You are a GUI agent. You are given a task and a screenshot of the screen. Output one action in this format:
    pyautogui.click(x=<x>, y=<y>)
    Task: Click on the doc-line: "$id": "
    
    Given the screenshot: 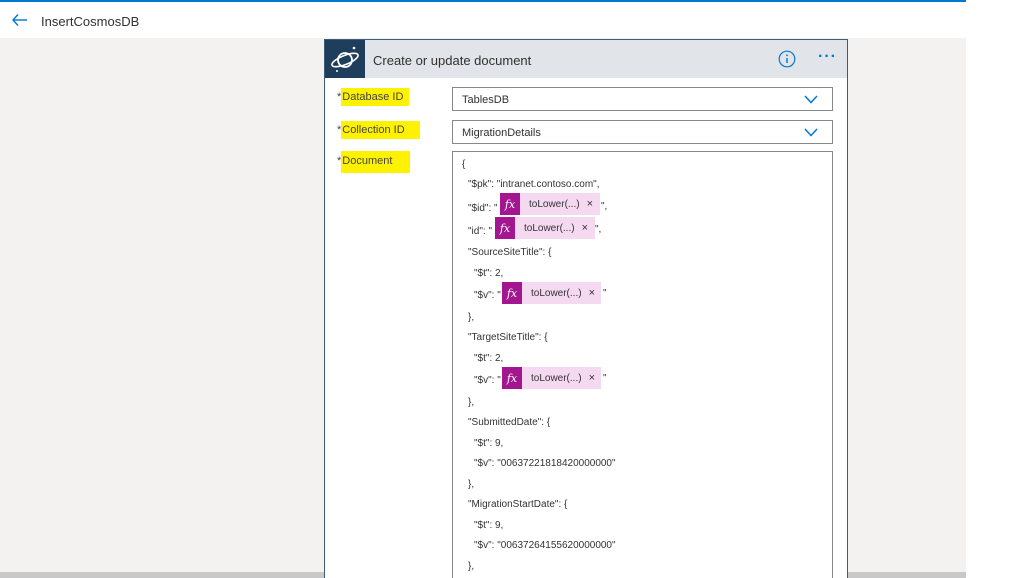 What is the action you would take?
    pyautogui.click(x=483, y=208)
    